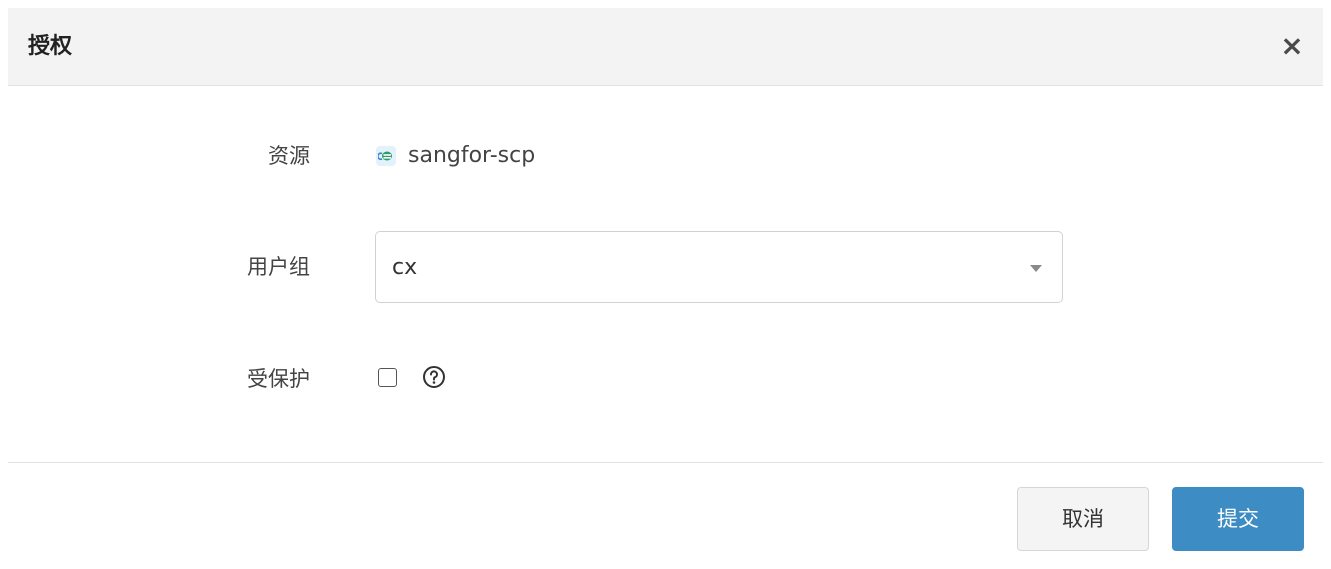  I want to click on dialog-header: 授权 ×, so click(665, 47).